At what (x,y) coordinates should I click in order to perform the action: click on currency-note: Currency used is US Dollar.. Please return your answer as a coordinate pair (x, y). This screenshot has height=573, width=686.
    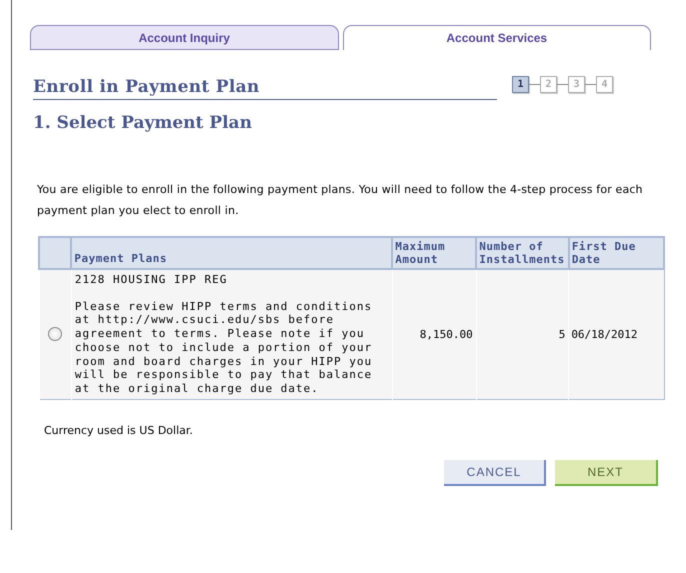
    Looking at the image, I should click on (119, 430).